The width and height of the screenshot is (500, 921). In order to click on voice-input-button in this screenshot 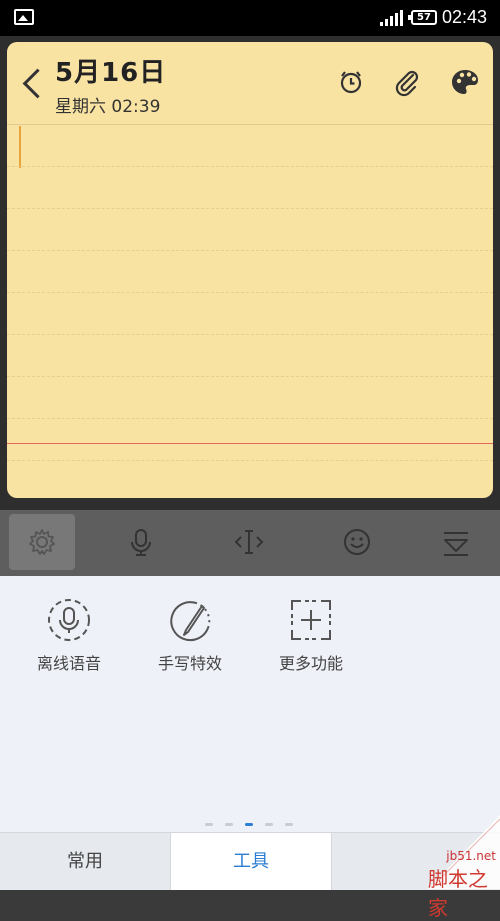, I will do `click(141, 542)`.